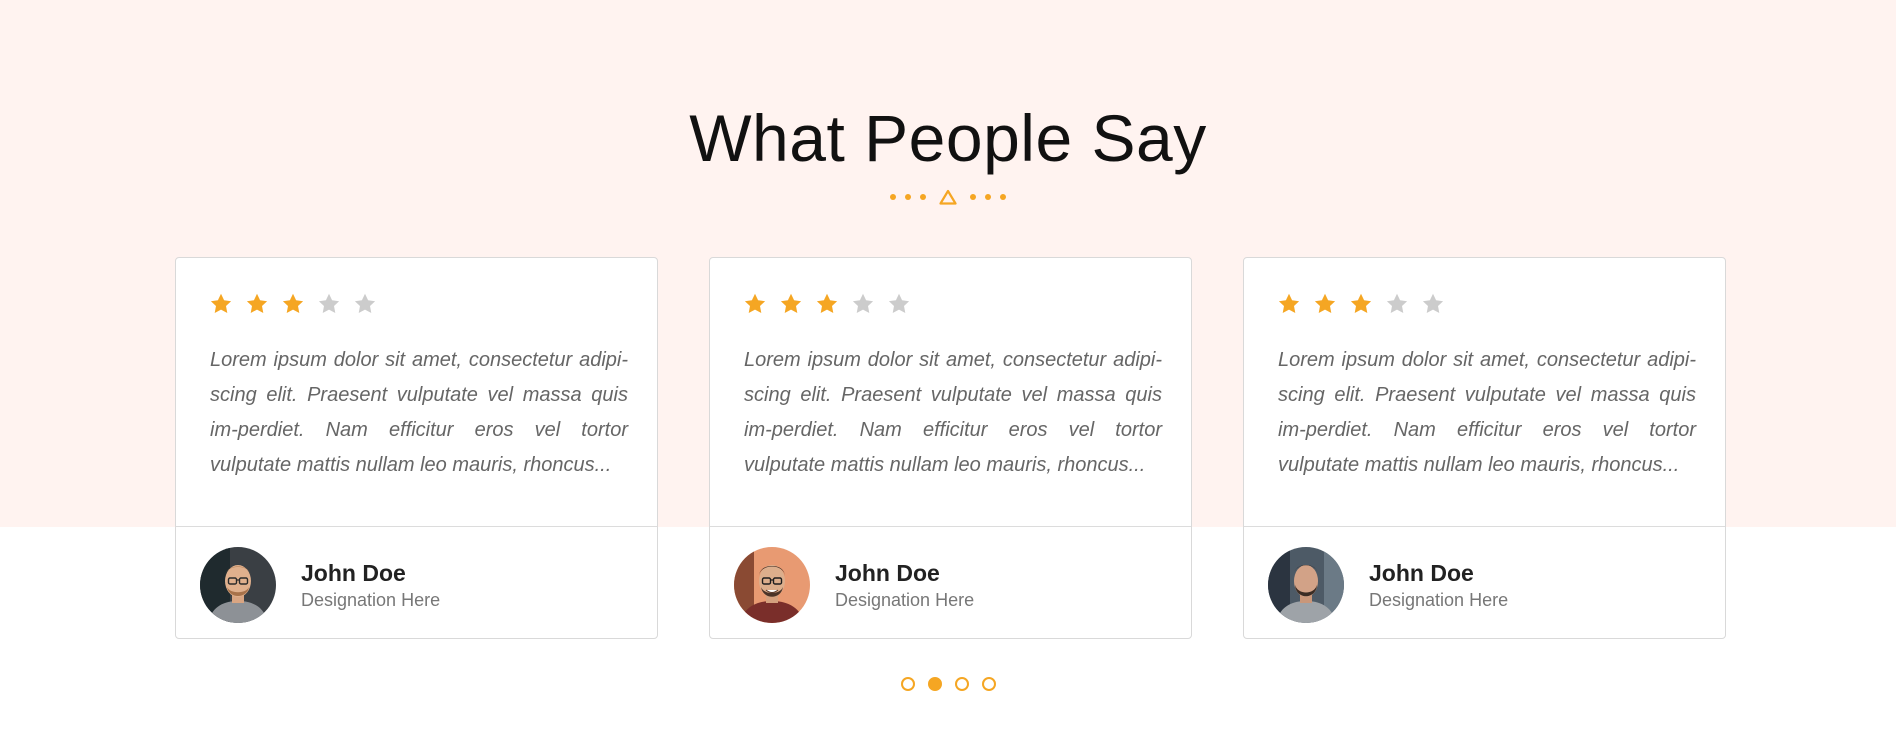 Image resolution: width=1896 pixels, height=733 pixels. Describe the element at coordinates (238, 585) in the screenshot. I see `man-glasses-avatar-icon` at that location.